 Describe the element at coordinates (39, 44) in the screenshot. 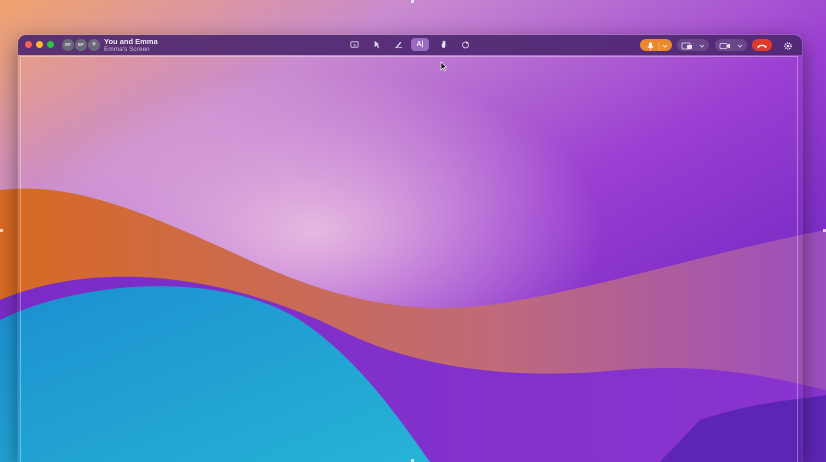

I see `minimize-button` at that location.